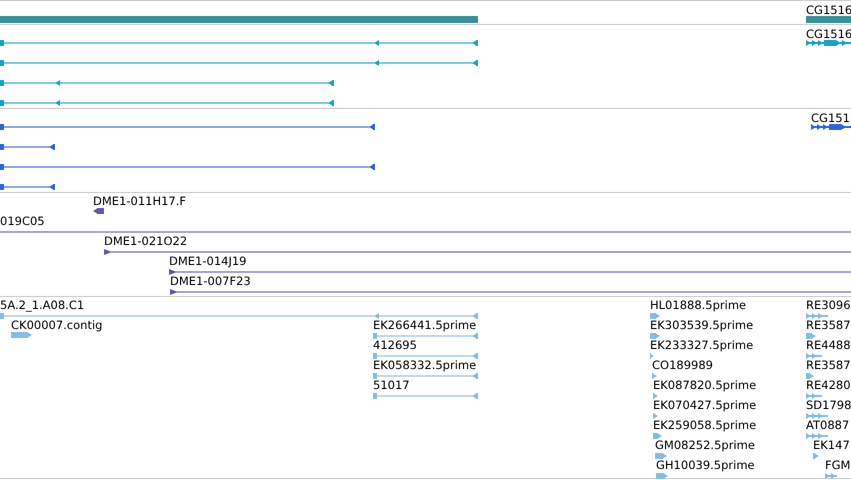 The image size is (851, 480). I want to click on feature-label: EK058332.5prime, so click(424, 365).